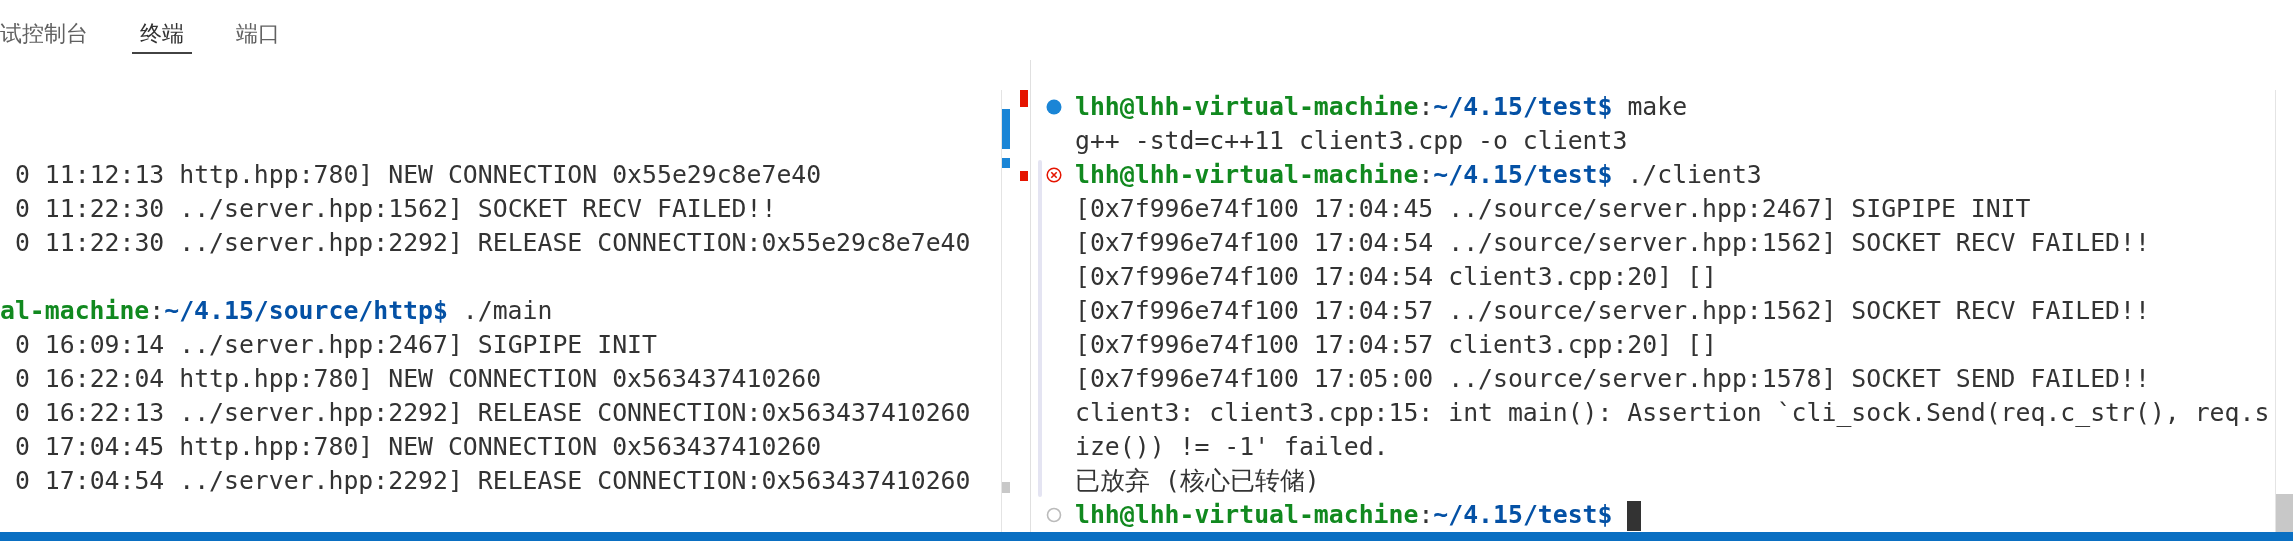 Image resolution: width=2293 pixels, height=541 pixels. What do you see at coordinates (1197, 481) in the screenshot?
I see `output-line: 已放弃 (核心已转储)` at bounding box center [1197, 481].